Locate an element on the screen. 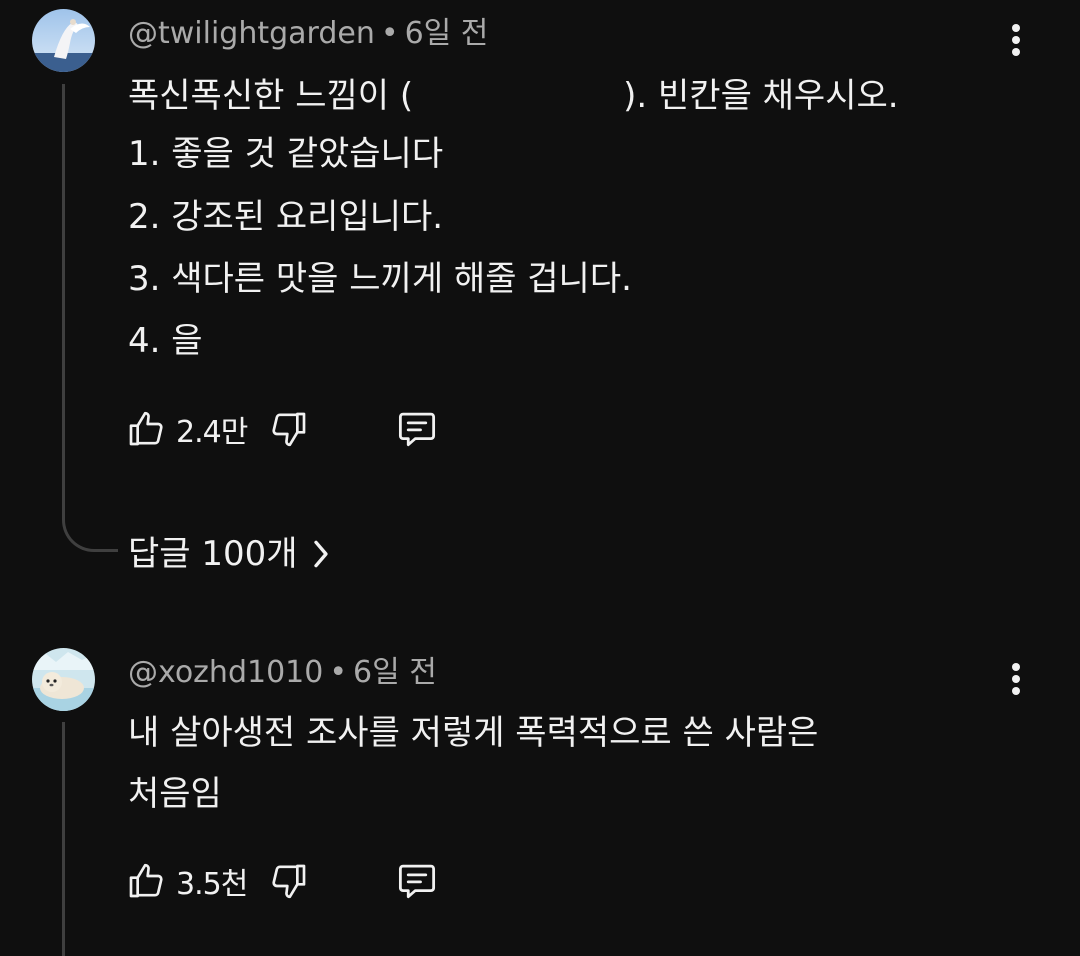  thread-curve is located at coordinates (90, 532).